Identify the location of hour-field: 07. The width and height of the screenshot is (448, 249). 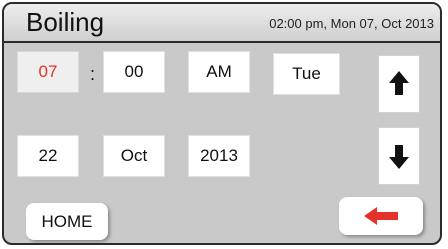
(48, 72).